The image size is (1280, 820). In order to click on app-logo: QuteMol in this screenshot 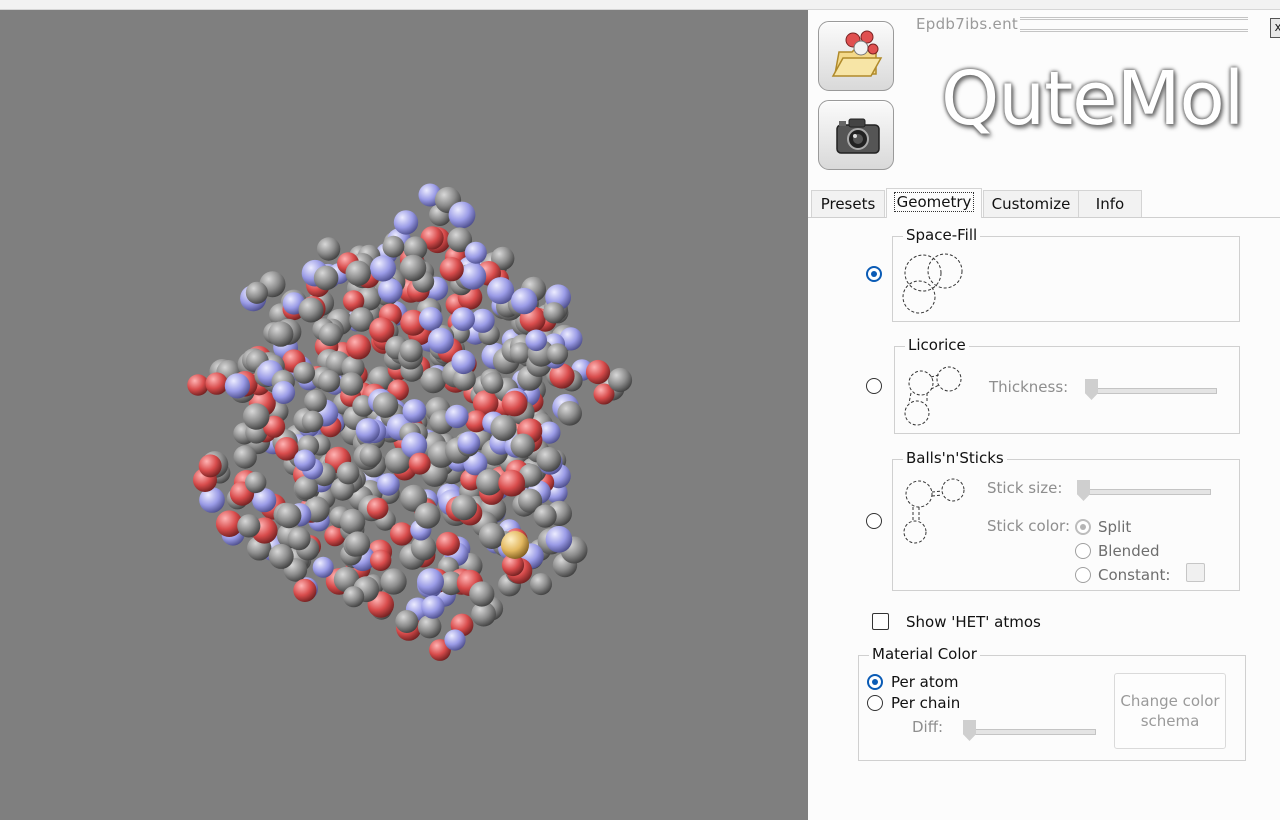, I will do `click(1092, 99)`.